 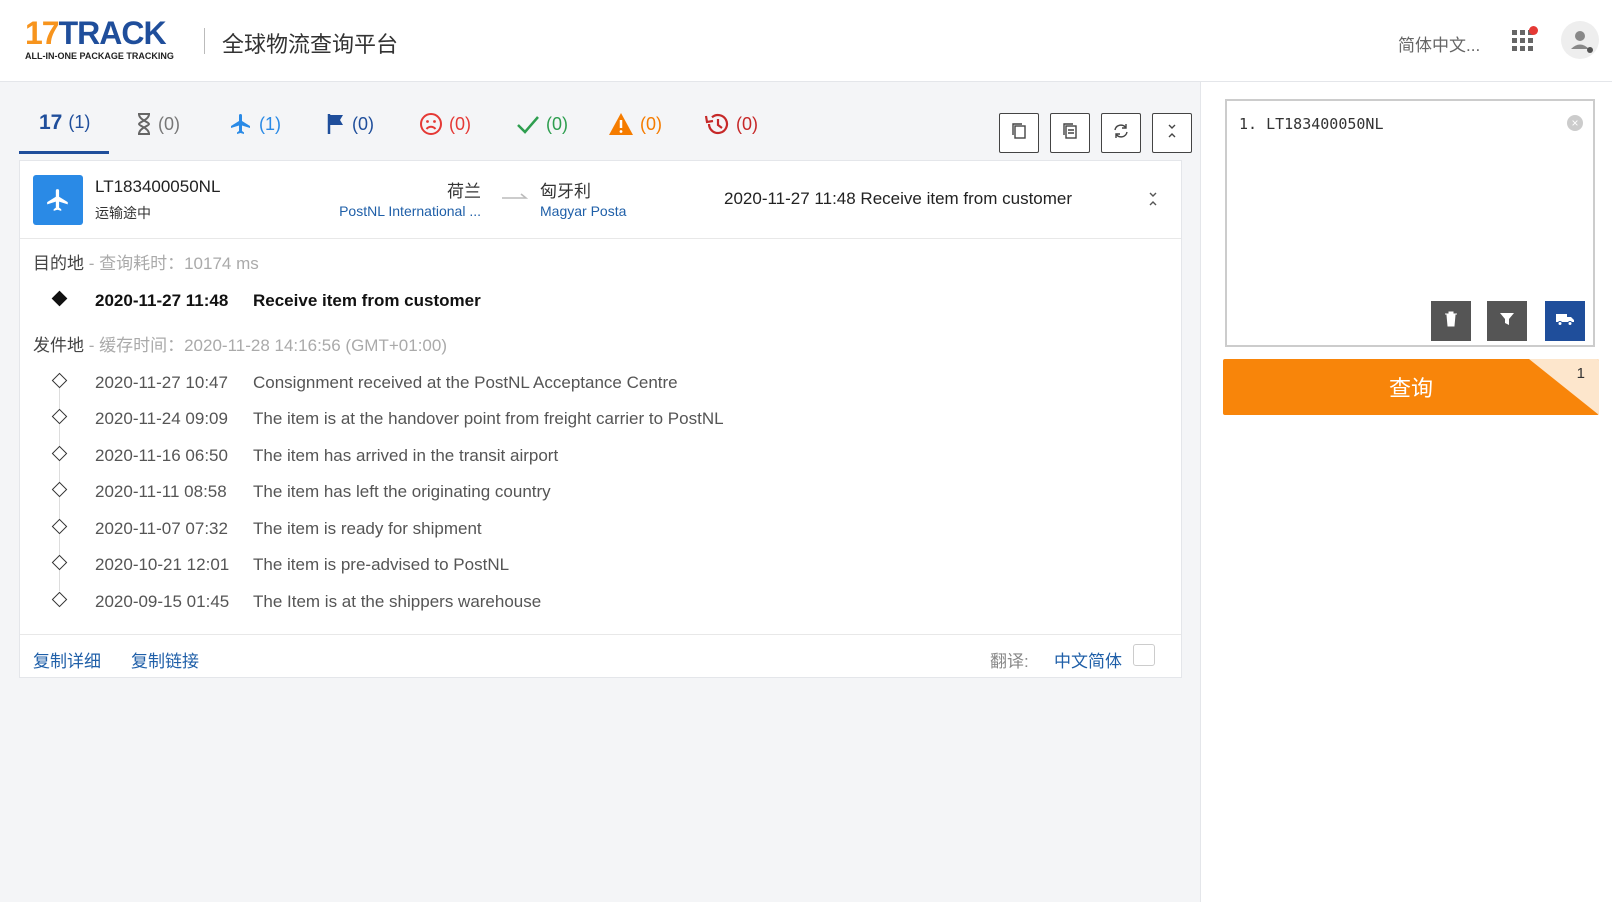 What do you see at coordinates (255, 124) in the screenshot?
I see `tab-in-transit: (1)` at bounding box center [255, 124].